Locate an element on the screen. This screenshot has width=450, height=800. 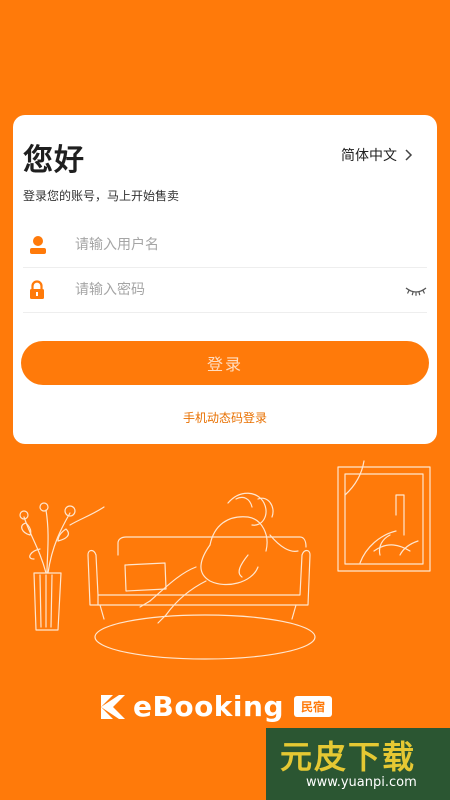
brand-logo: eBooking 民宿 is located at coordinates (216, 706).